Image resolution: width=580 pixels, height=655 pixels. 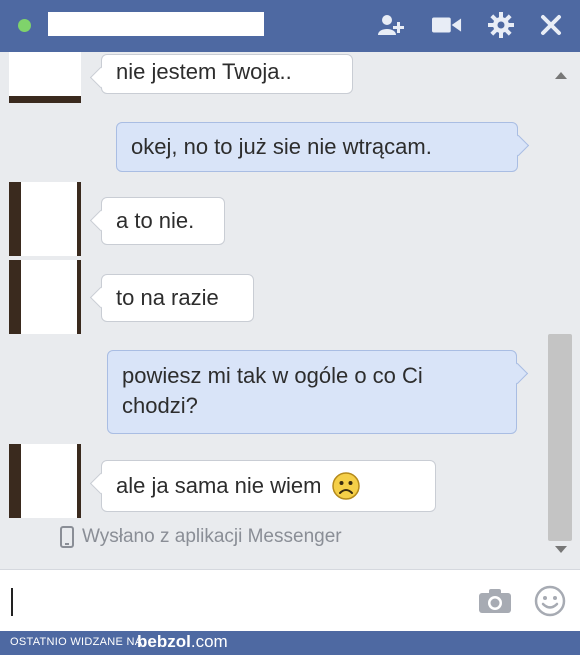 I want to click on chat-titlebar, so click(x=290, y=26).